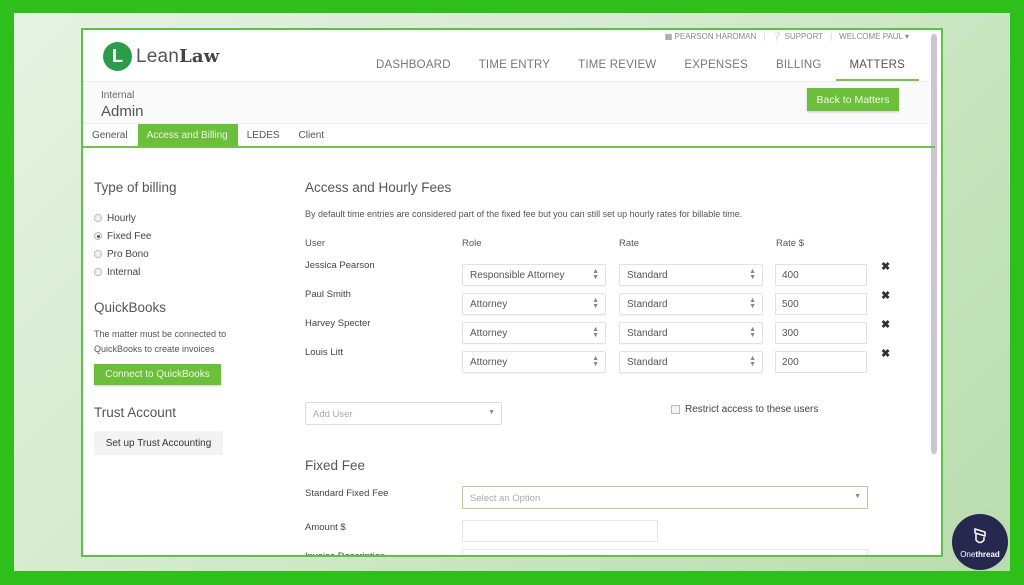 This screenshot has height=585, width=1024. What do you see at coordinates (853, 99) in the screenshot?
I see `back-to-matters-button: Back to Matters` at bounding box center [853, 99].